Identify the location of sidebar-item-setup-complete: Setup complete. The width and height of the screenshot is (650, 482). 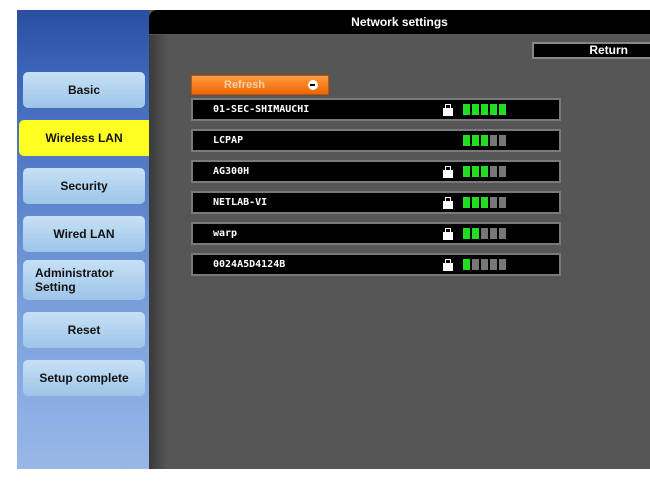
(84, 378).